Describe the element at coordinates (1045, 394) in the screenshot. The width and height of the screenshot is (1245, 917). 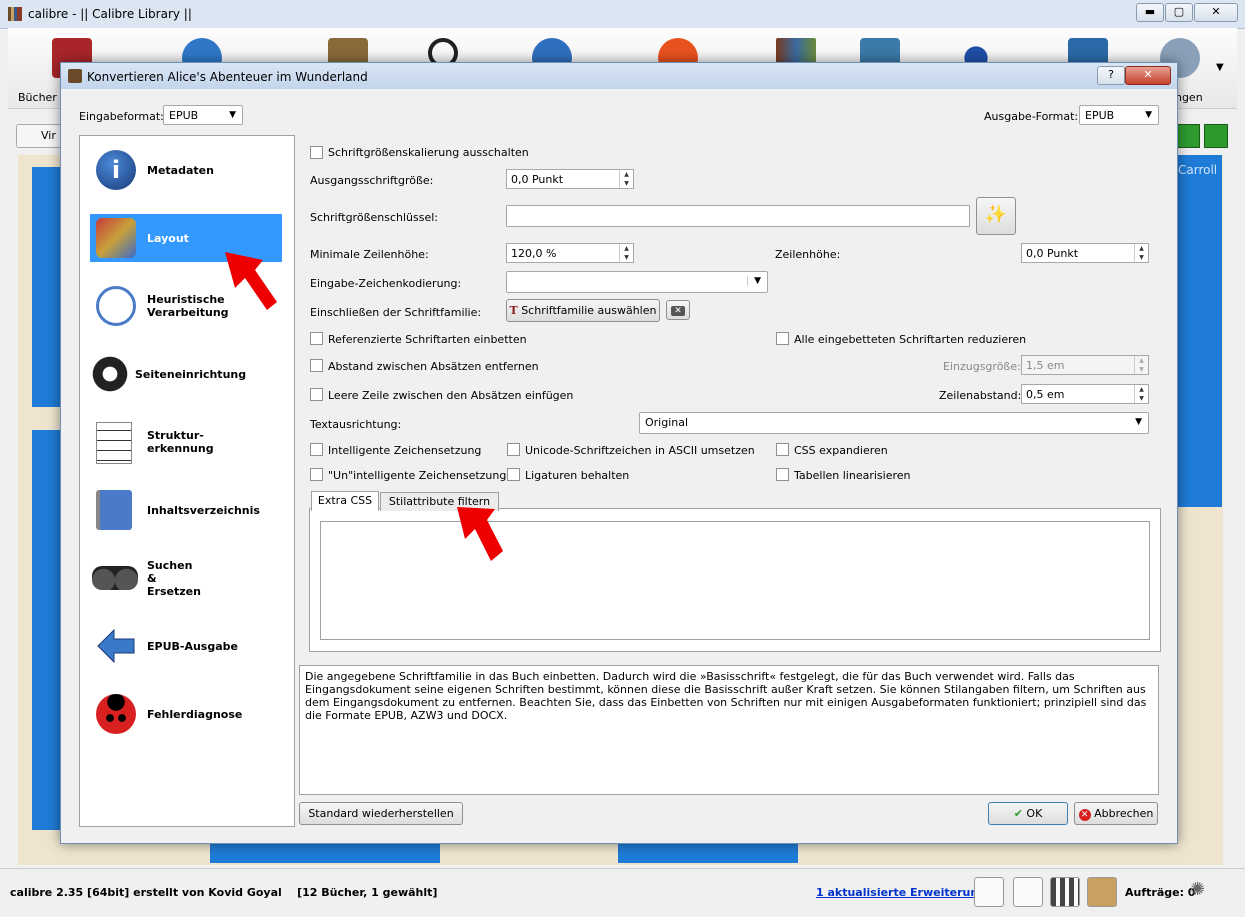
I see `line-spacing-value: 0,5 em` at that location.